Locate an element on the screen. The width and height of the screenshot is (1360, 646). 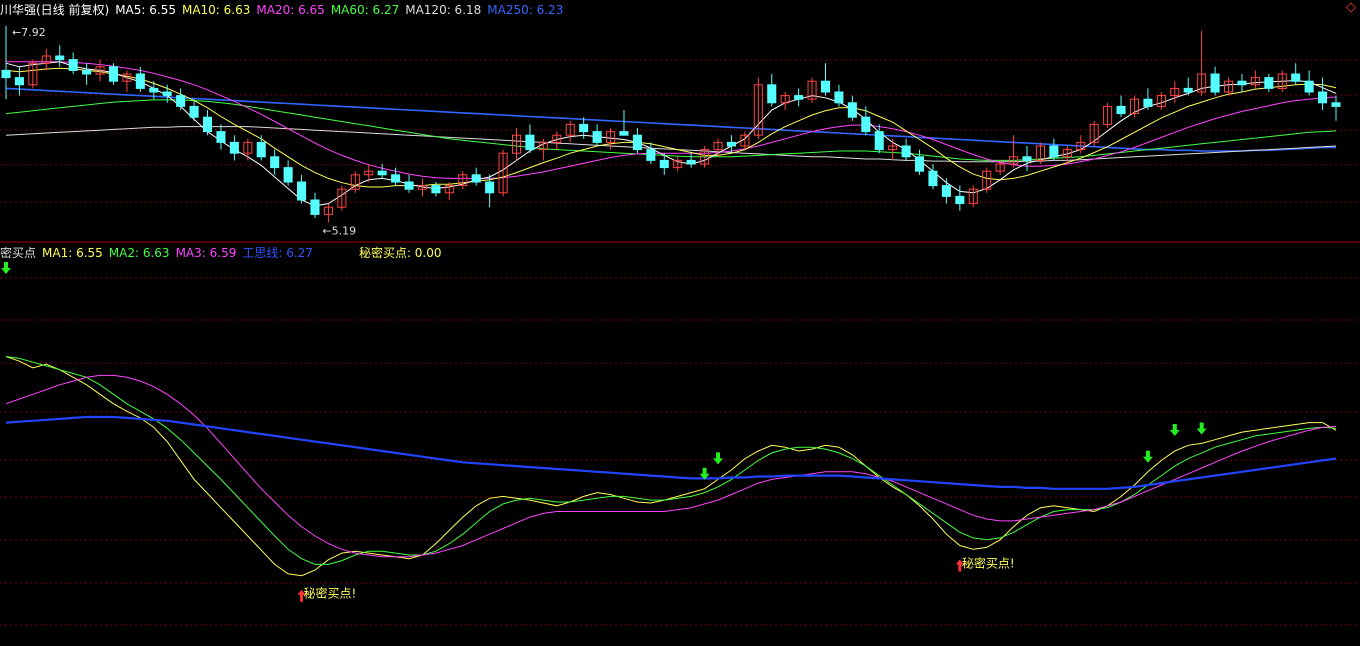
secret-buy-label: 秘密买点: 0.00 is located at coordinates (400, 253).